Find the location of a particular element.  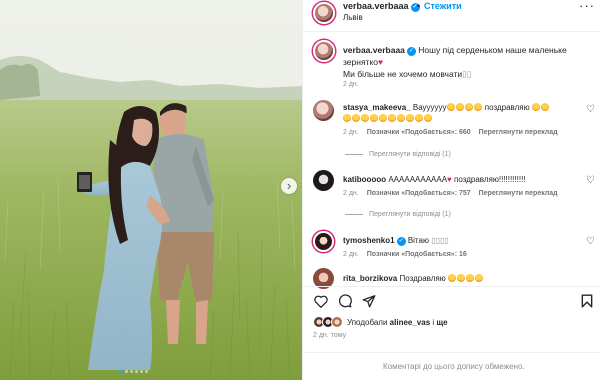

comment-username: tymoshenko1 is located at coordinates (369, 240).